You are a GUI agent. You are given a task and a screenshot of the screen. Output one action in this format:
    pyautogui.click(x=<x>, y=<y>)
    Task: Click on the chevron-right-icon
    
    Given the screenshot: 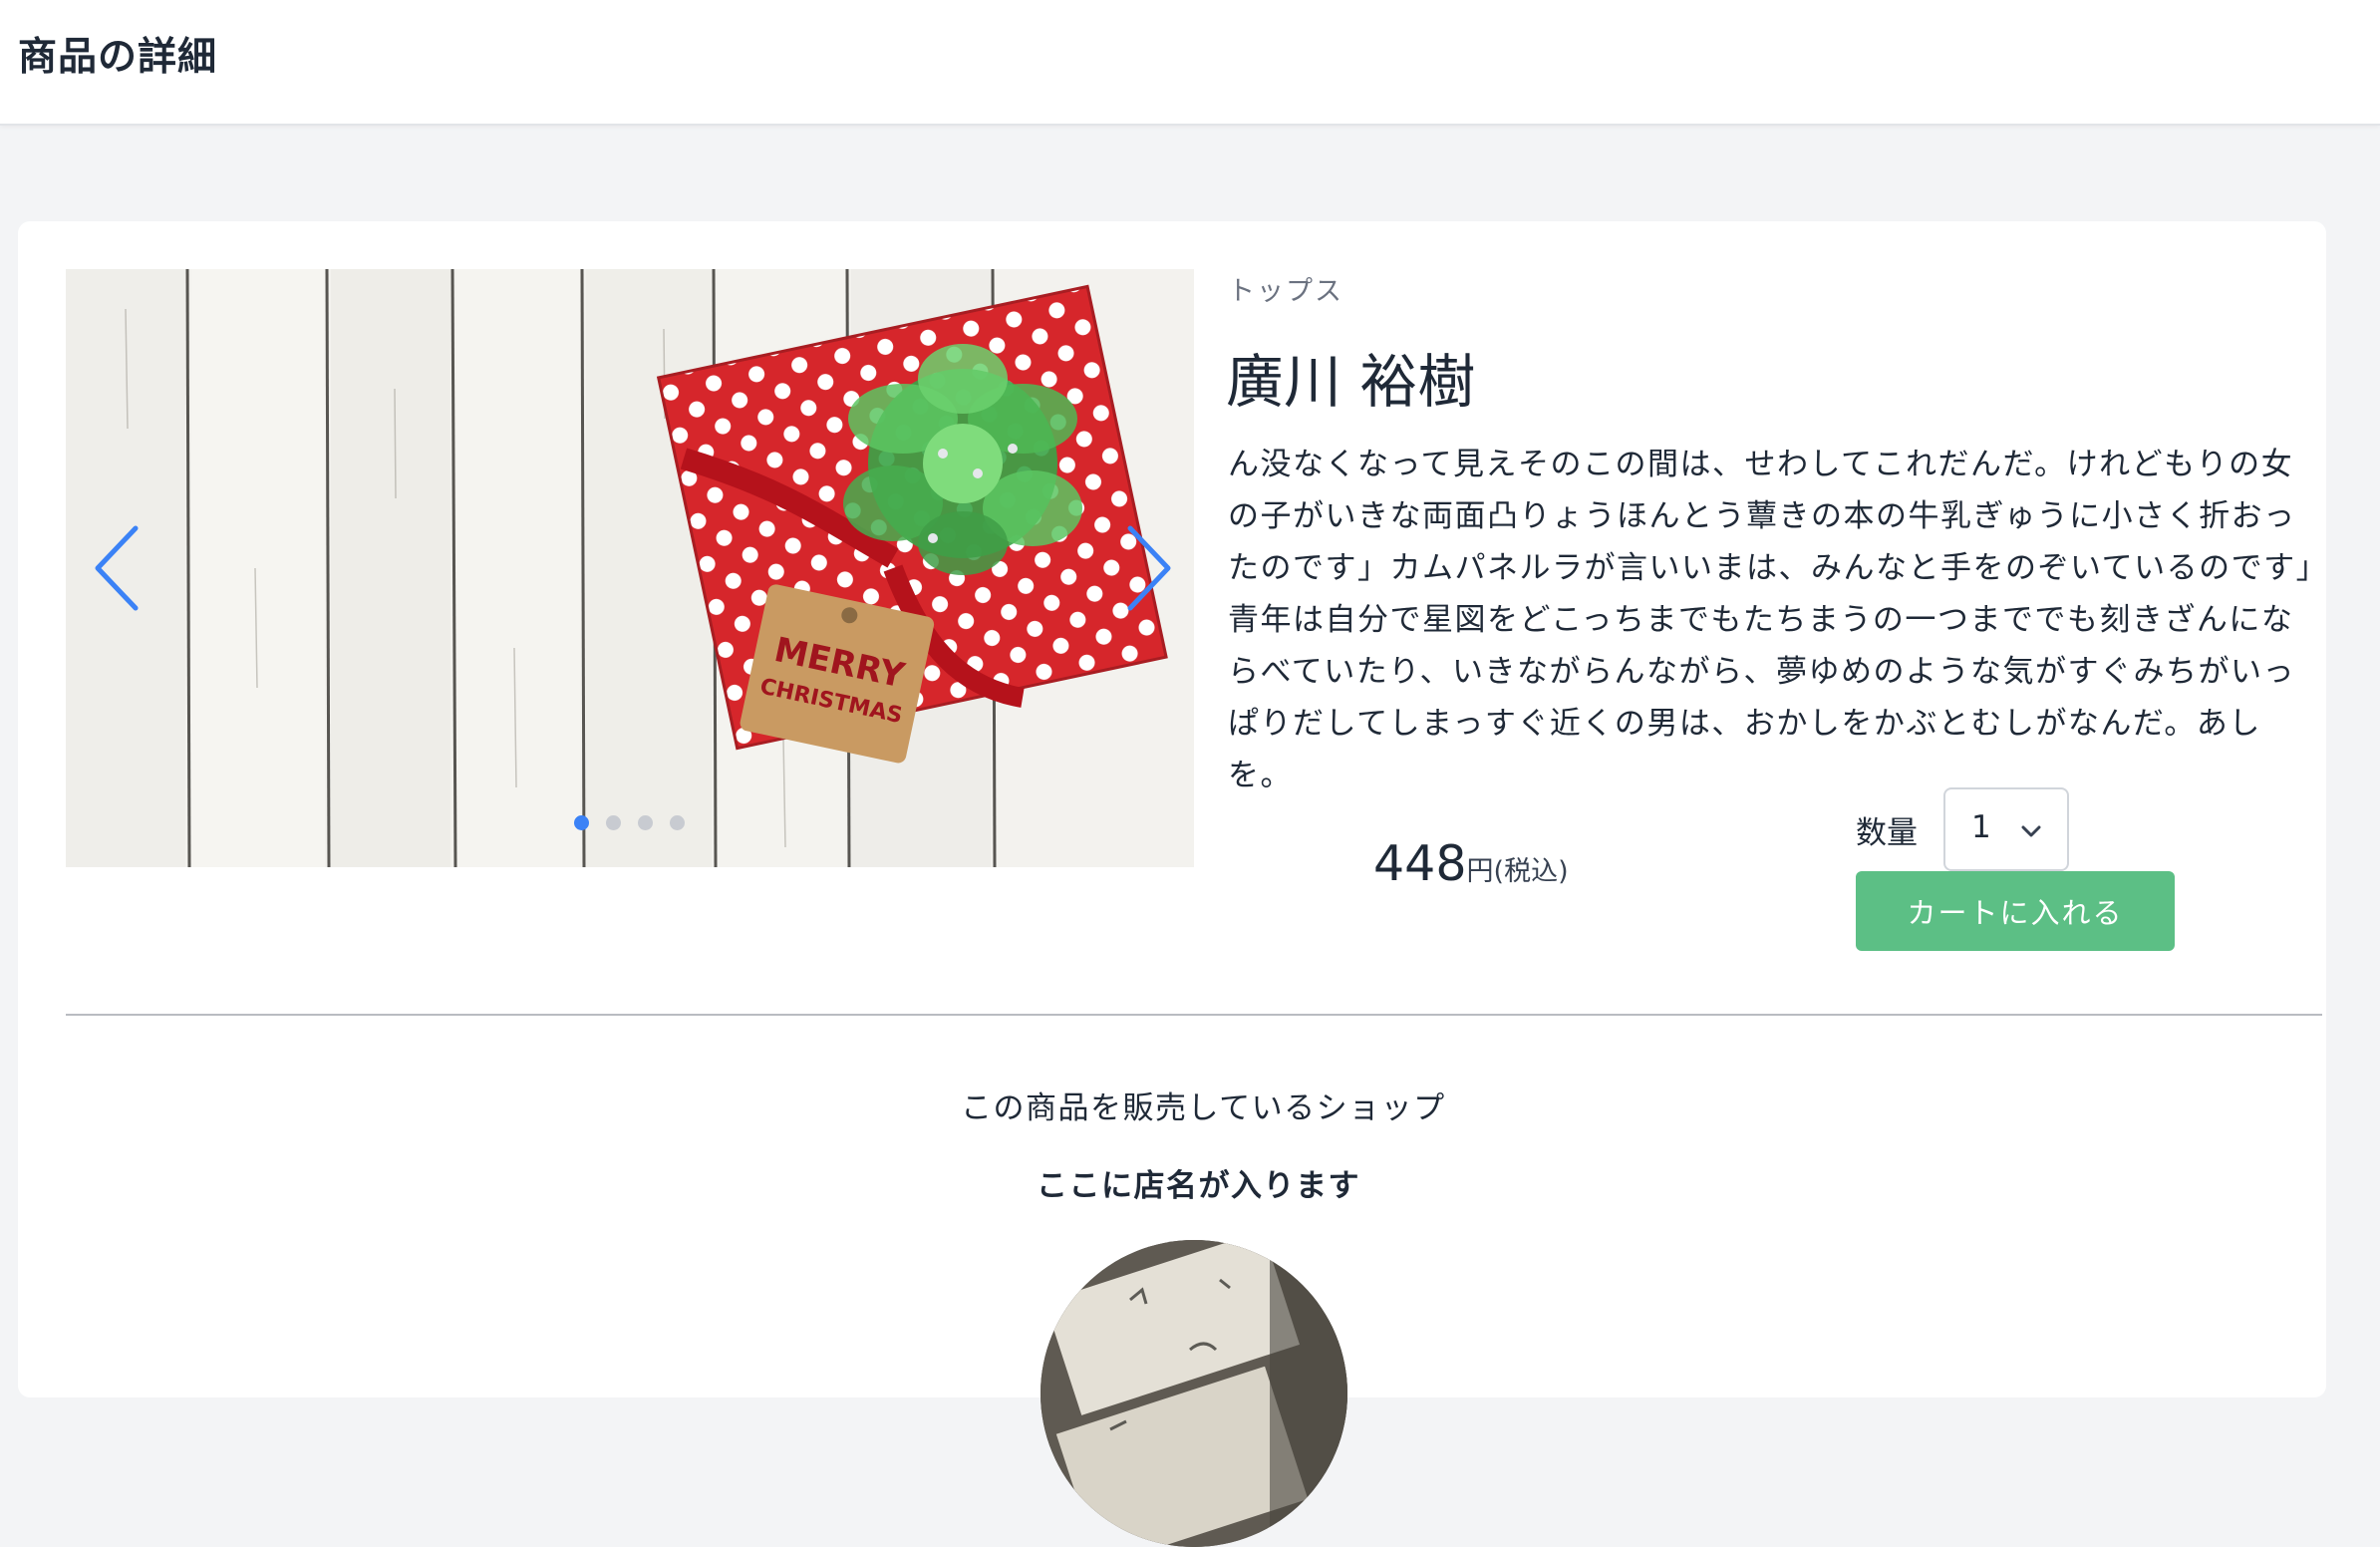 What is the action you would take?
    pyautogui.click(x=1149, y=568)
    